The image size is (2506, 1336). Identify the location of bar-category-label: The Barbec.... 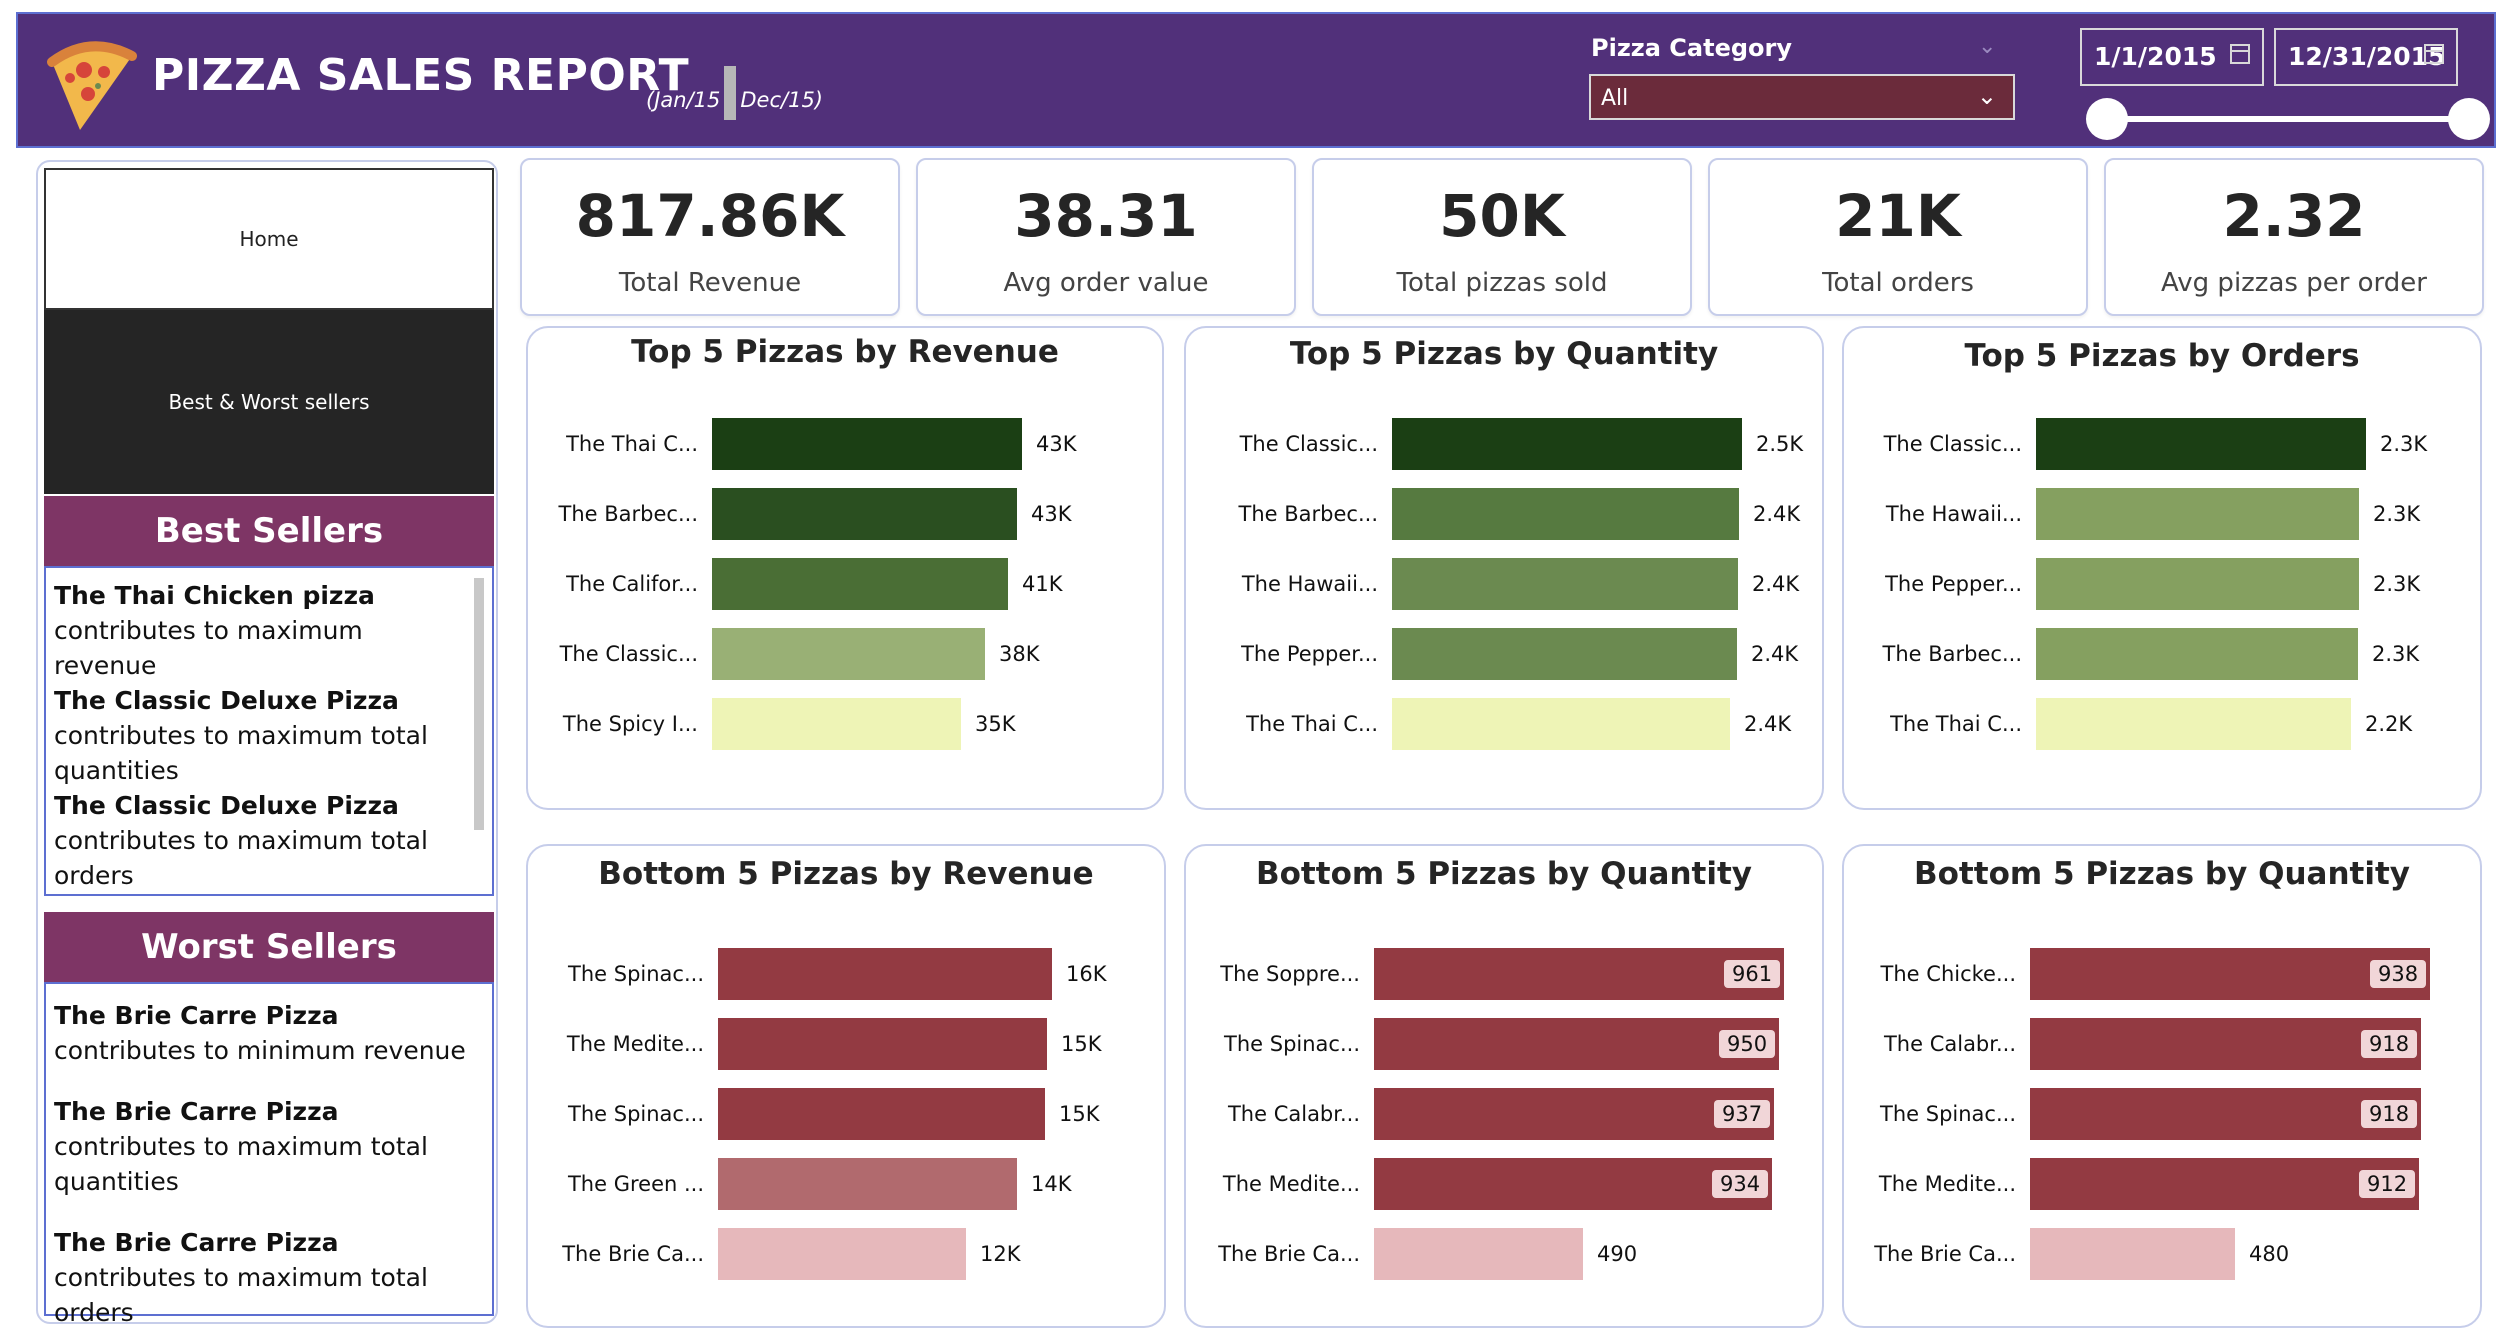
(1308, 514).